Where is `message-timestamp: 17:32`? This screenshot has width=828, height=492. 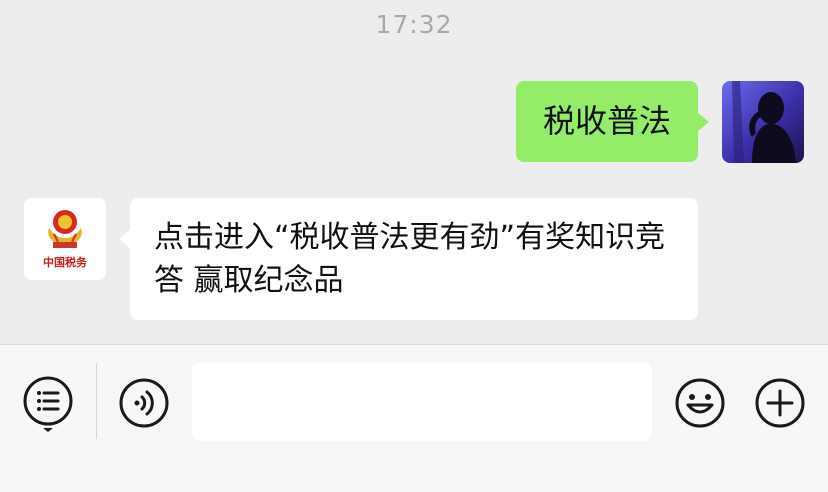
message-timestamp: 17:32 is located at coordinates (414, 24).